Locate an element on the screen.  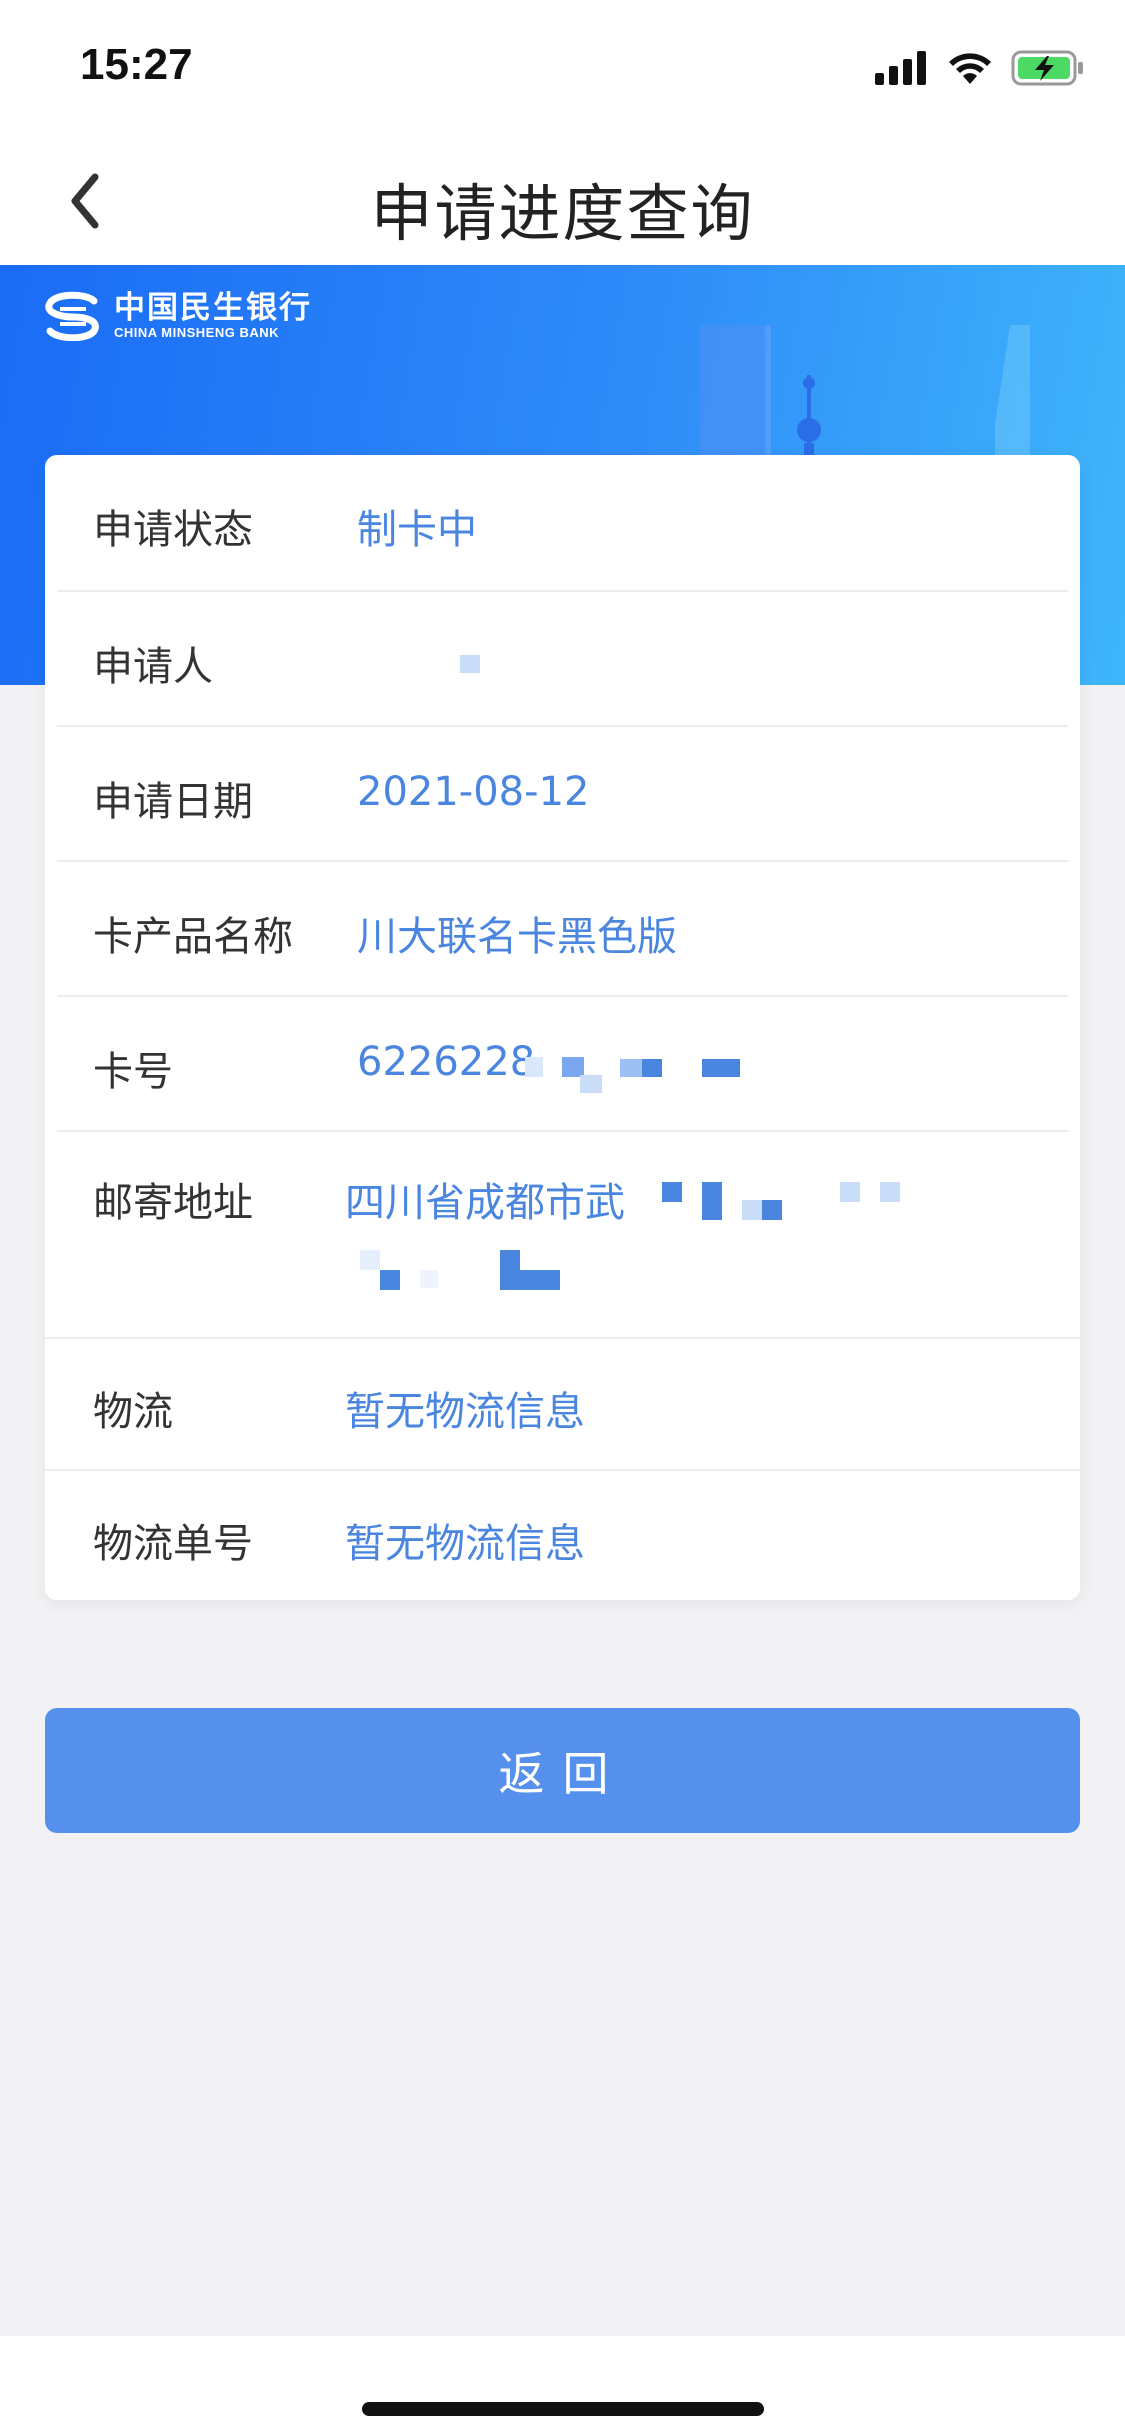
card-number-value: 6226228 is located at coordinates (446, 1062).